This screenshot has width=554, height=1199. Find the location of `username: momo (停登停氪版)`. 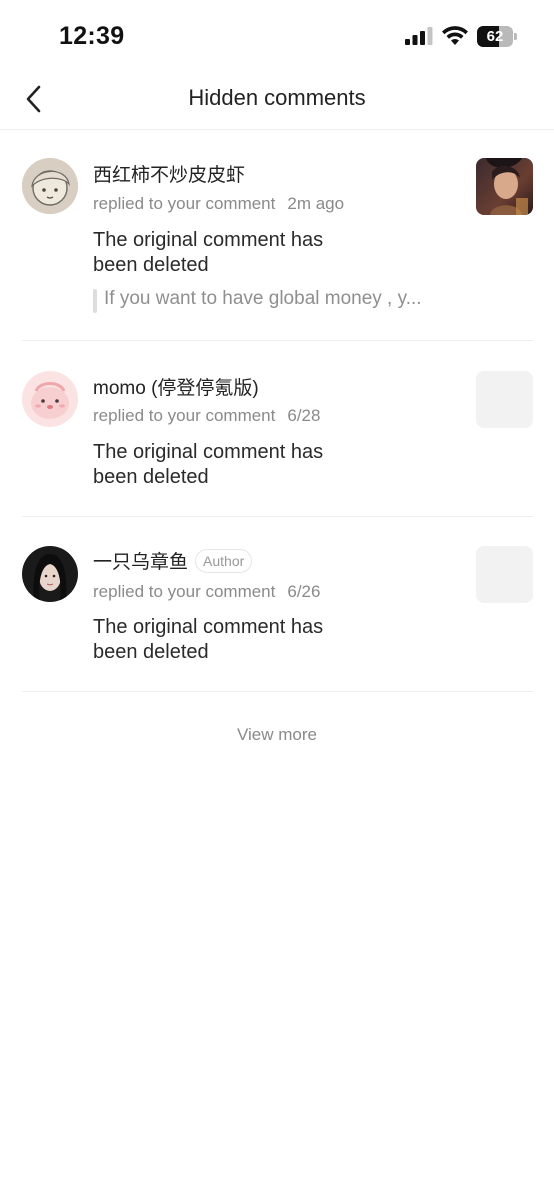

username: momo (停登停氪版) is located at coordinates (176, 386).